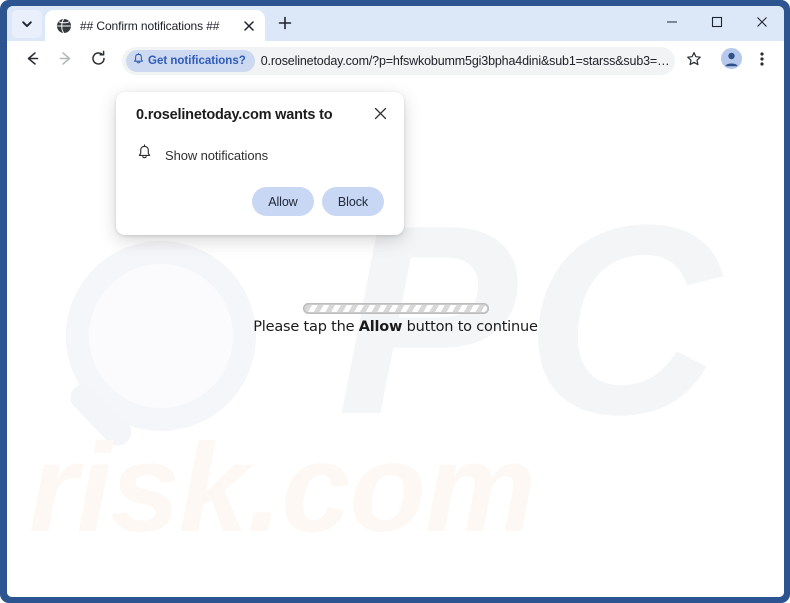 Image resolution: width=790 pixels, height=603 pixels. I want to click on risk-watermark-text: risk.com, so click(282, 488).